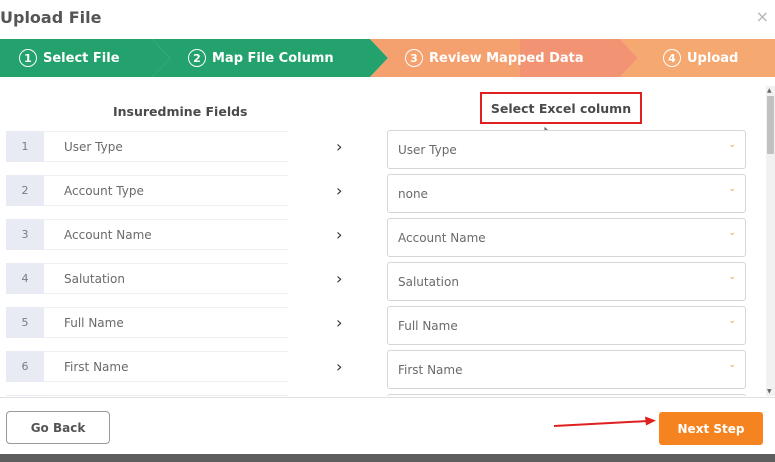  I want to click on arrow-annotation-icon, so click(604, 421).